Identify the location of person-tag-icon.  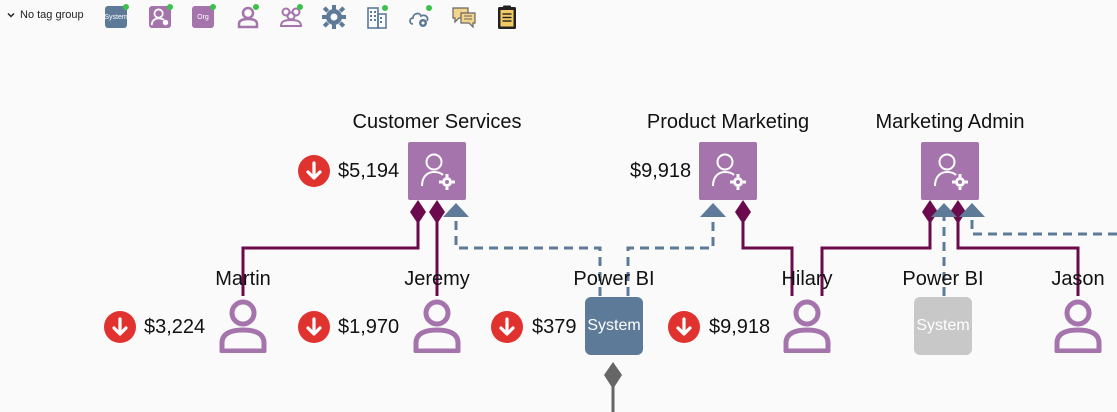
(162, 17).